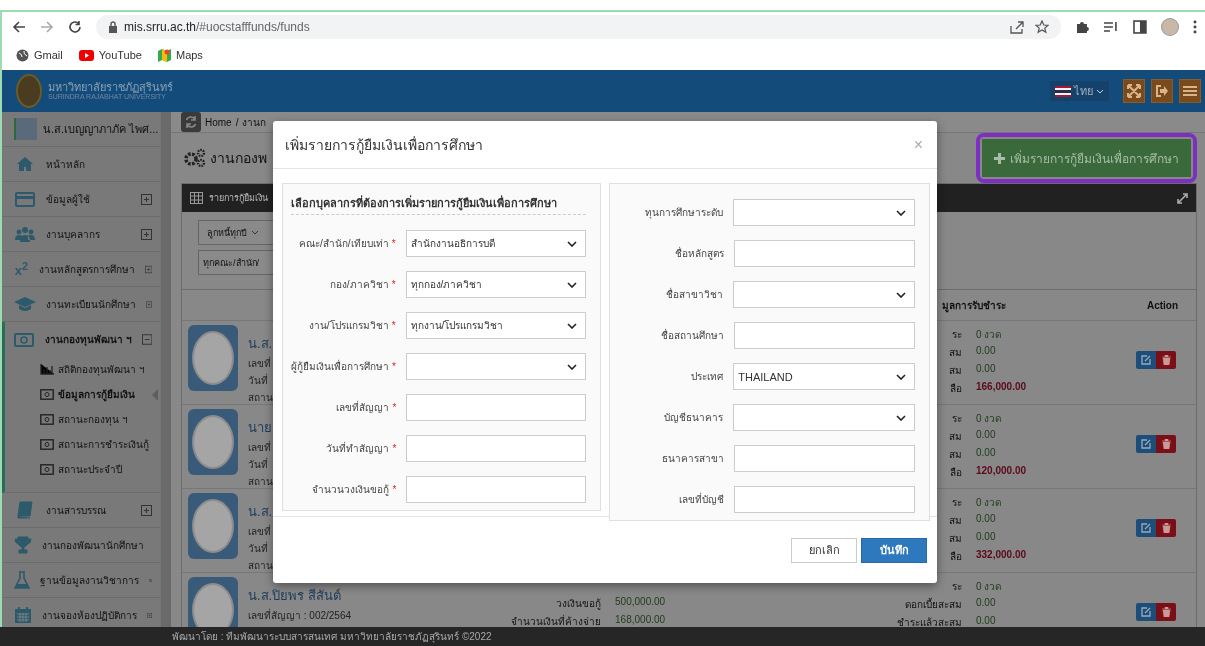 This screenshot has width=1205, height=646. I want to click on add-loan-button: เพิ่มรายการกู้ยืมเงินเพื่อการศึกษา, so click(1086, 158).